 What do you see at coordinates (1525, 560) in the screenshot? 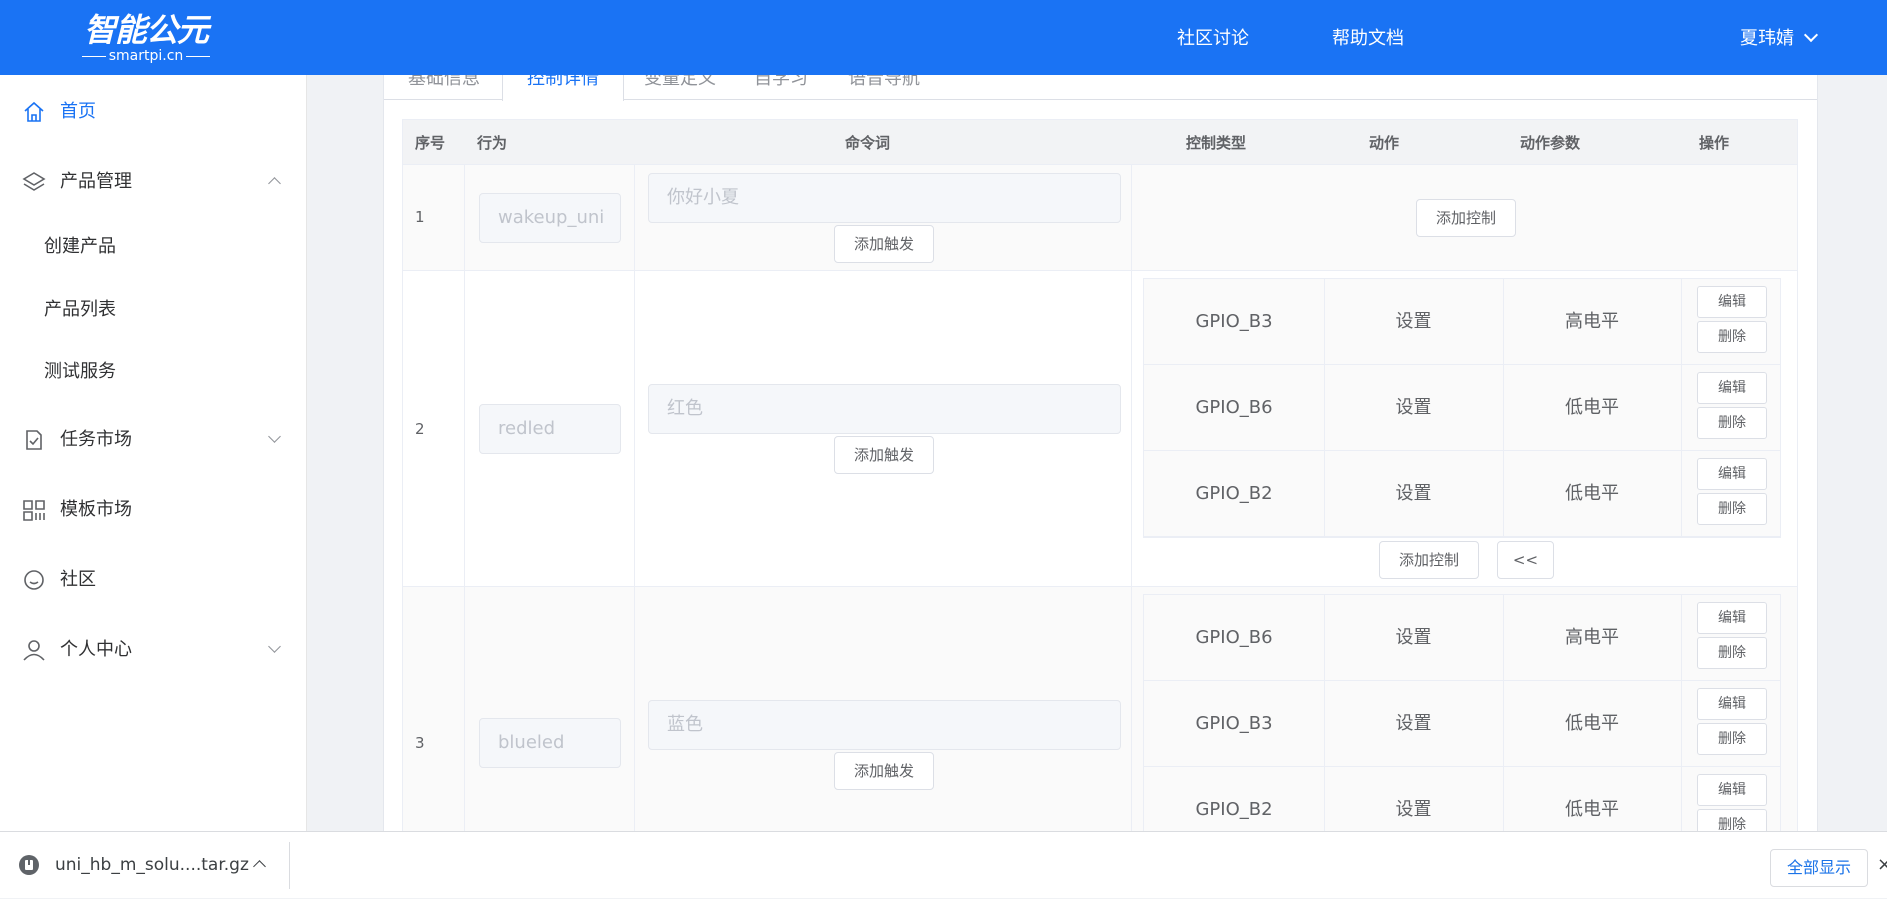
I see `collapse-button: <<` at bounding box center [1525, 560].